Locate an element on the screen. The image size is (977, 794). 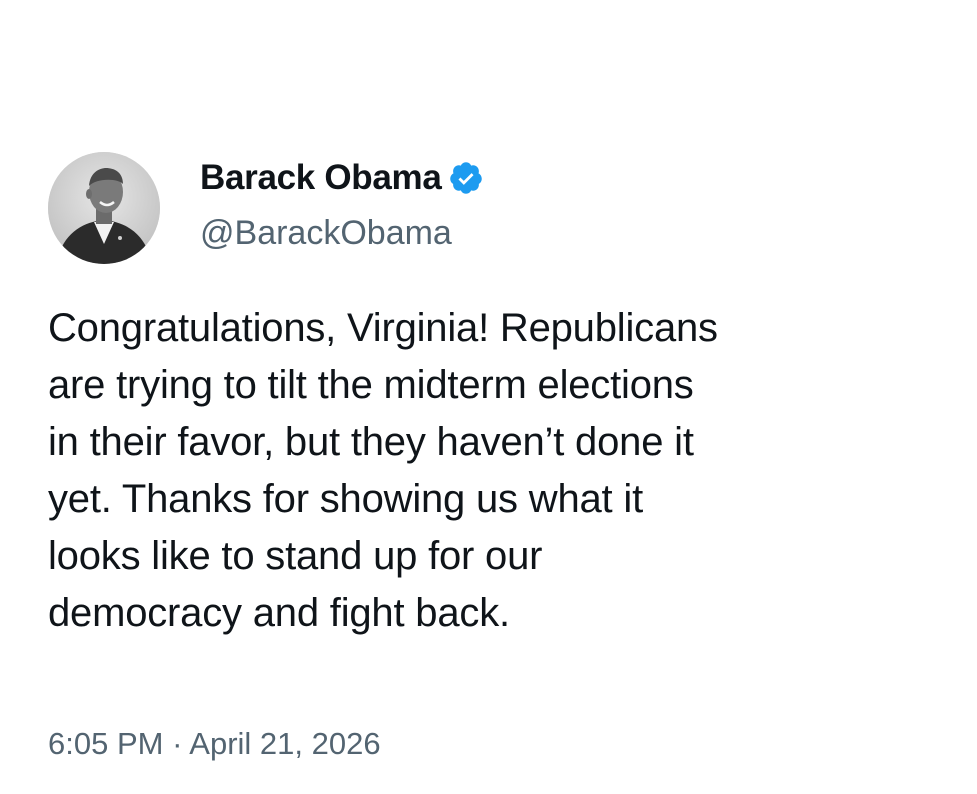
author-handle: @BarackObama is located at coordinates (326, 233).